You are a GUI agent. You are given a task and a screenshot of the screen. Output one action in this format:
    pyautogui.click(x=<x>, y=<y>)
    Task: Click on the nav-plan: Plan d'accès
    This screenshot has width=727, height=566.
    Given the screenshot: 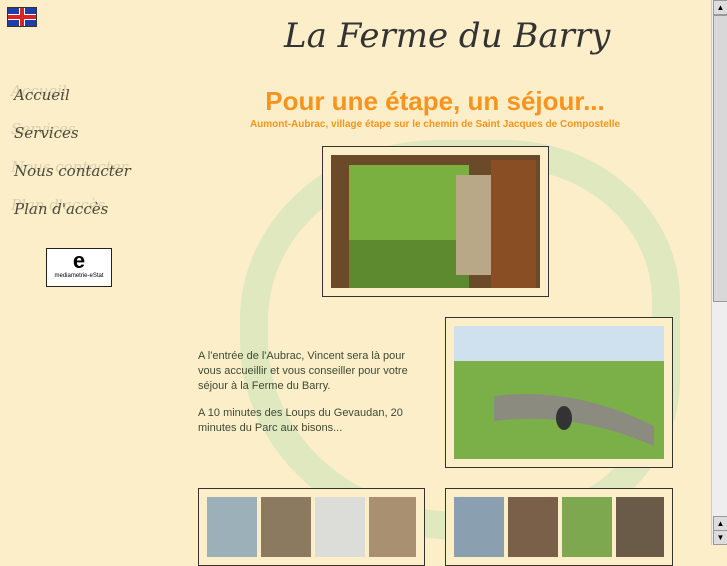 What is the action you would take?
    pyautogui.click(x=61, y=209)
    